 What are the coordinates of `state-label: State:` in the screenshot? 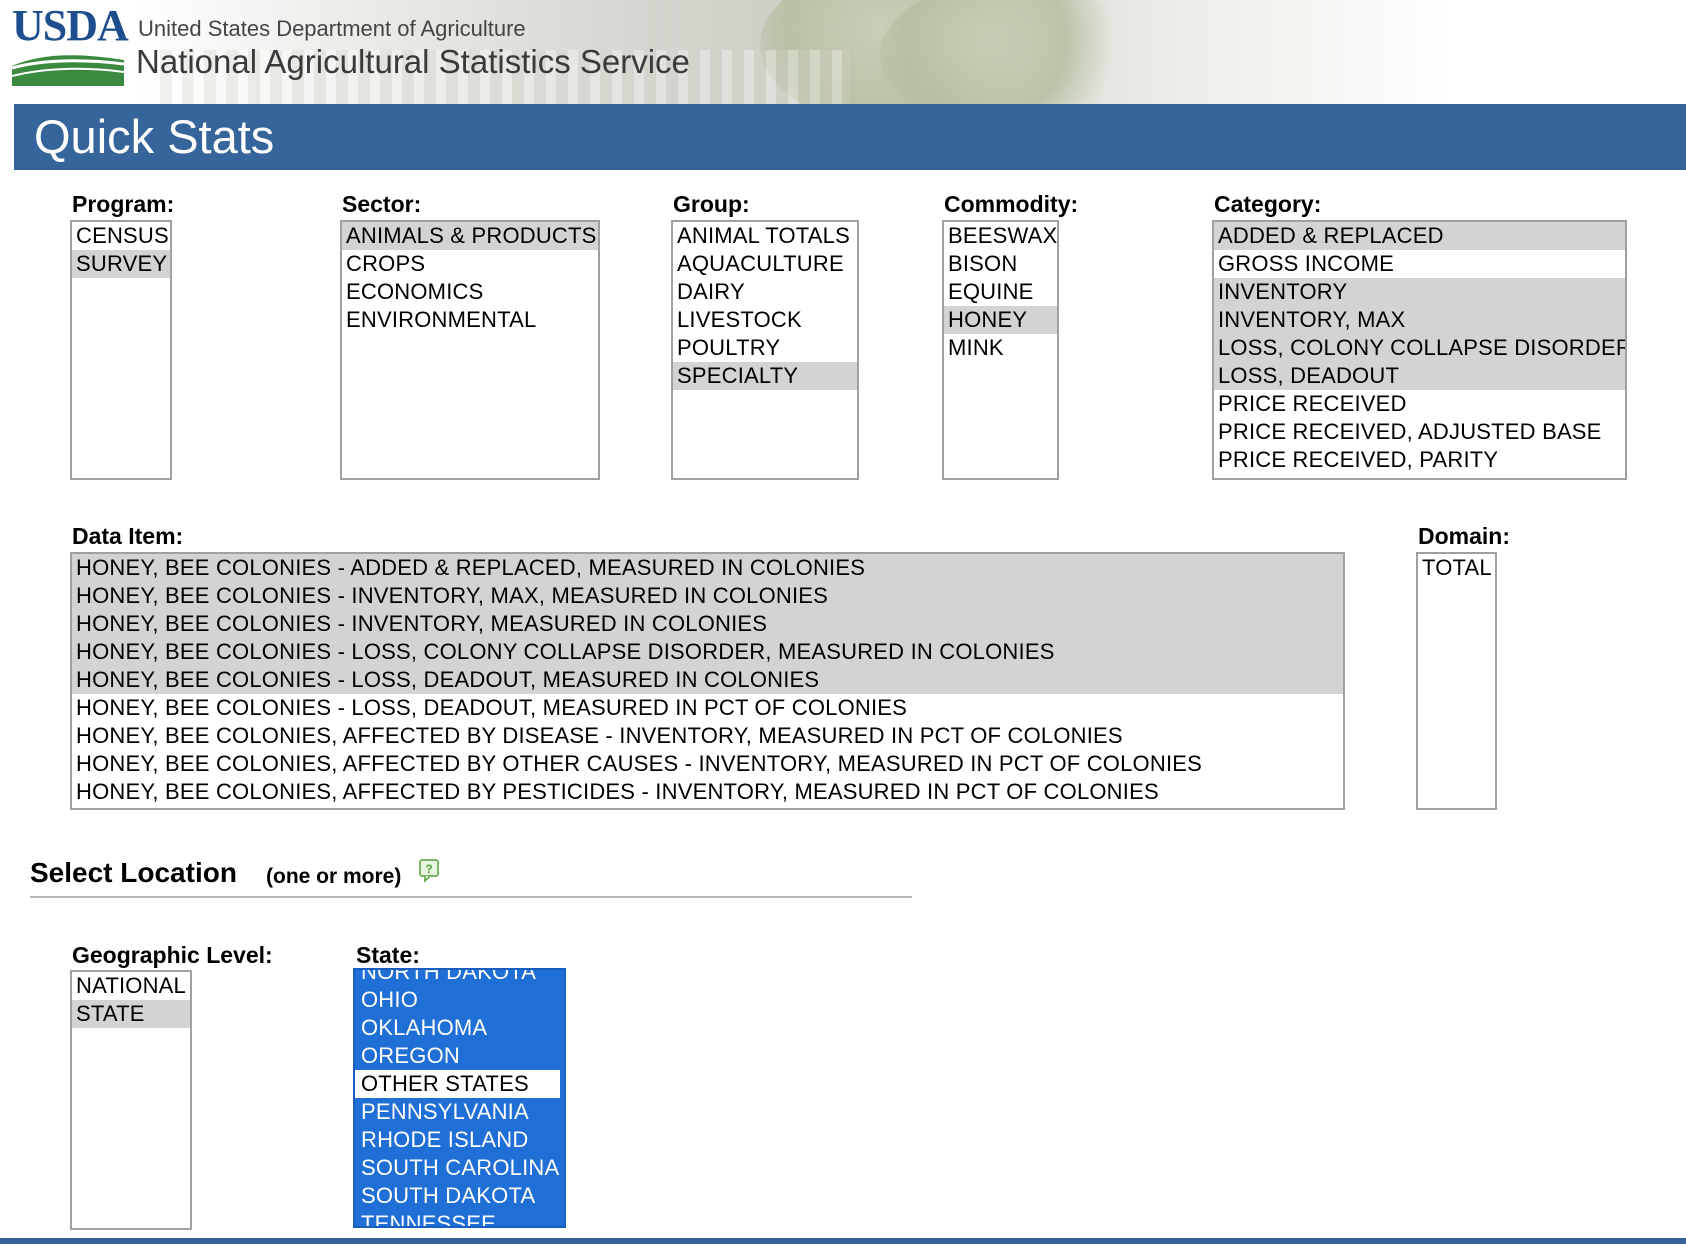 It's located at (388, 955).